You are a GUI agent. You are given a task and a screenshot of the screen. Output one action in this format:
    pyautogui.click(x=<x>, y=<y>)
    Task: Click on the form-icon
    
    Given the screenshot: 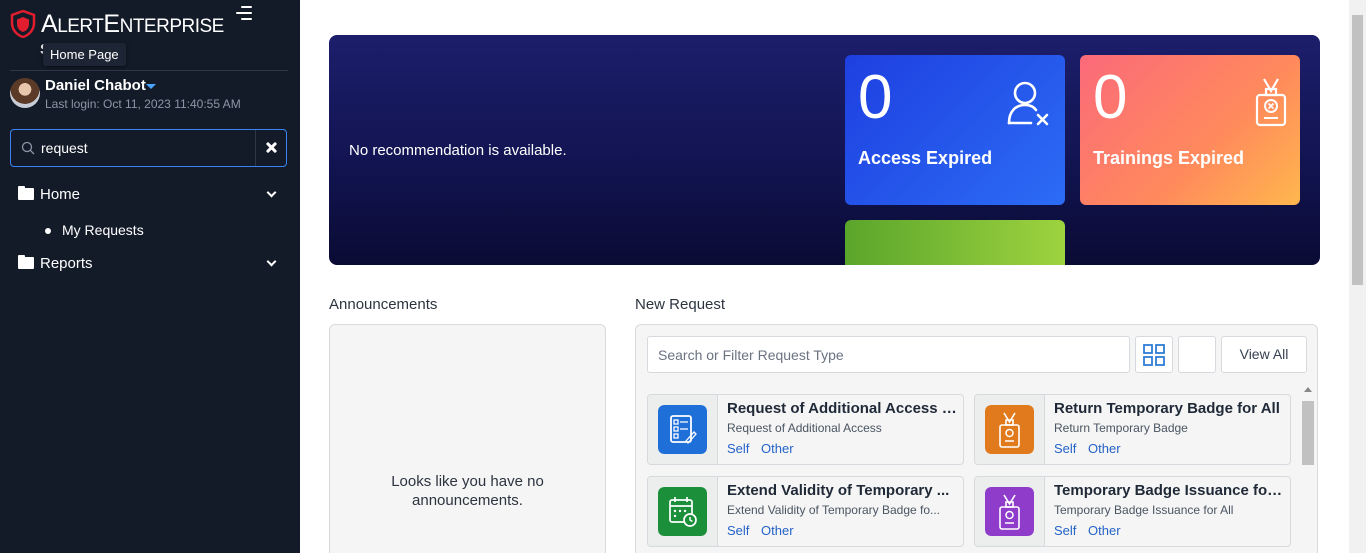 What is the action you would take?
    pyautogui.click(x=682, y=429)
    